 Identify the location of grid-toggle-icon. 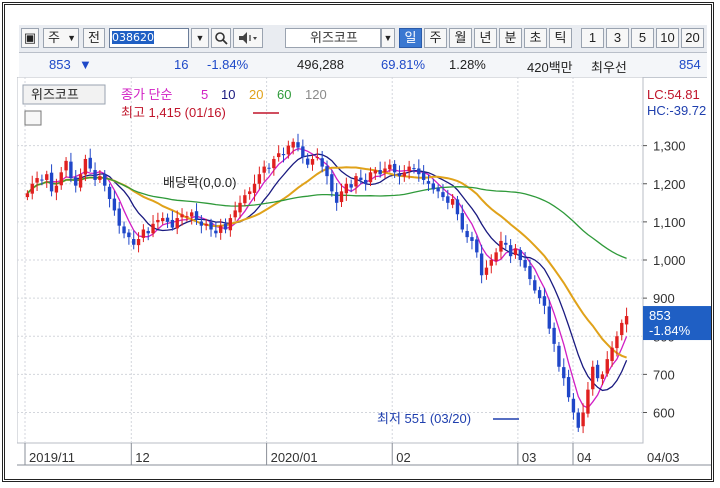
(33, 118).